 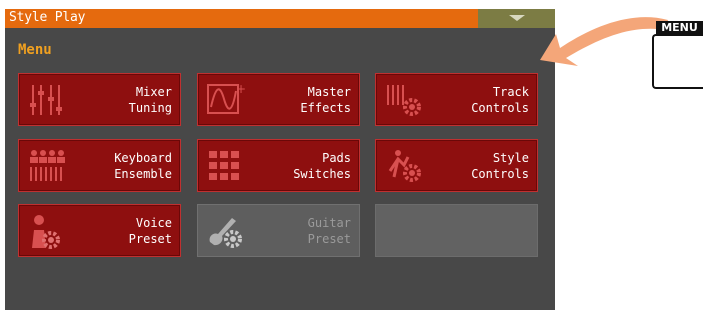 I want to click on pointer-arrow, so click(x=604, y=41).